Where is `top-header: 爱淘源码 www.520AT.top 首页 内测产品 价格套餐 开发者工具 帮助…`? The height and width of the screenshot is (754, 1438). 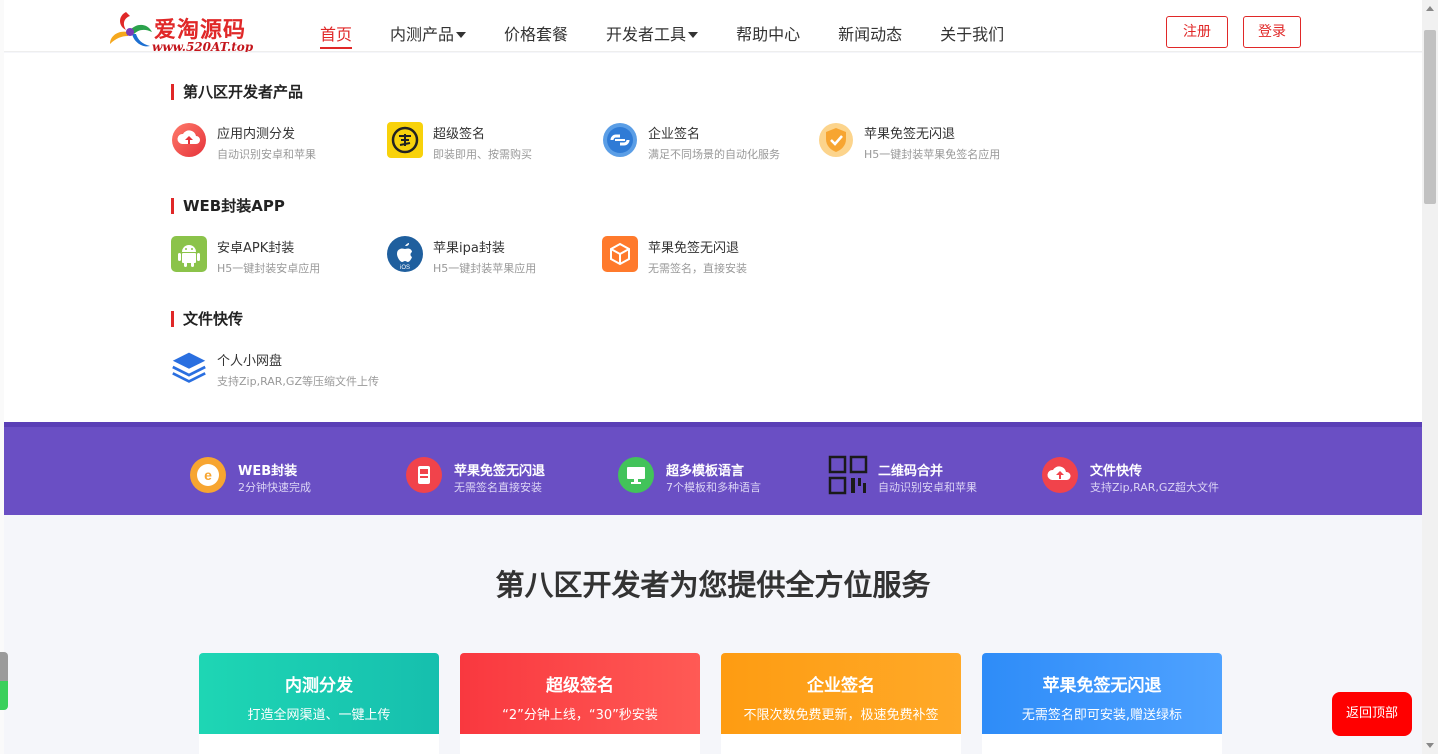 top-header: 爱淘源码 www.520AT.top 首页 内测产品 价格套餐 开发者工具 帮助… is located at coordinates (713, 26).